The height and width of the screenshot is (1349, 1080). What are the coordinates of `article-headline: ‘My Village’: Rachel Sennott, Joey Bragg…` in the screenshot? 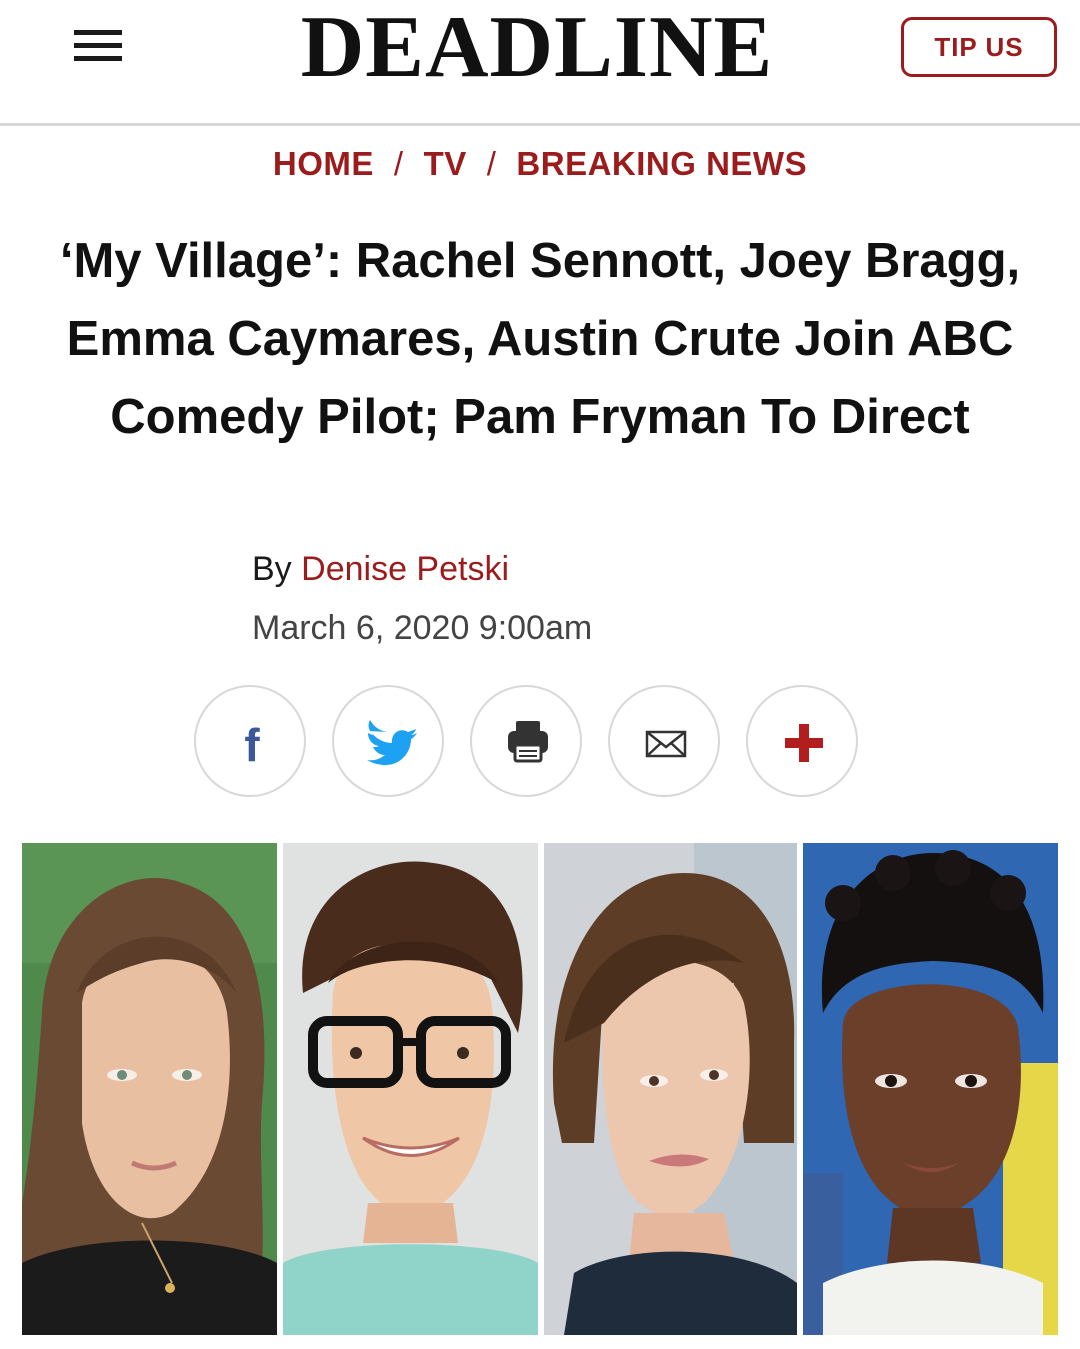 It's located at (540, 339).